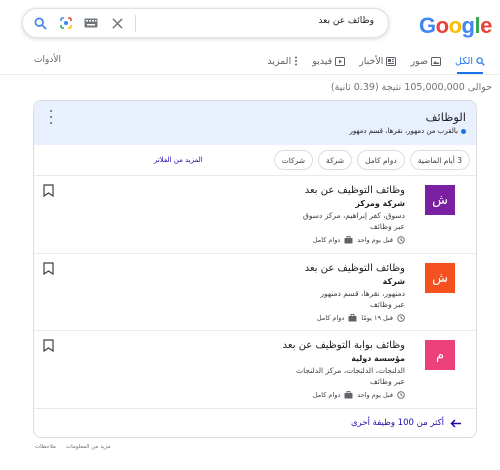 This screenshot has width=500, height=470. I want to click on tab-all: الكل, so click(470, 61).